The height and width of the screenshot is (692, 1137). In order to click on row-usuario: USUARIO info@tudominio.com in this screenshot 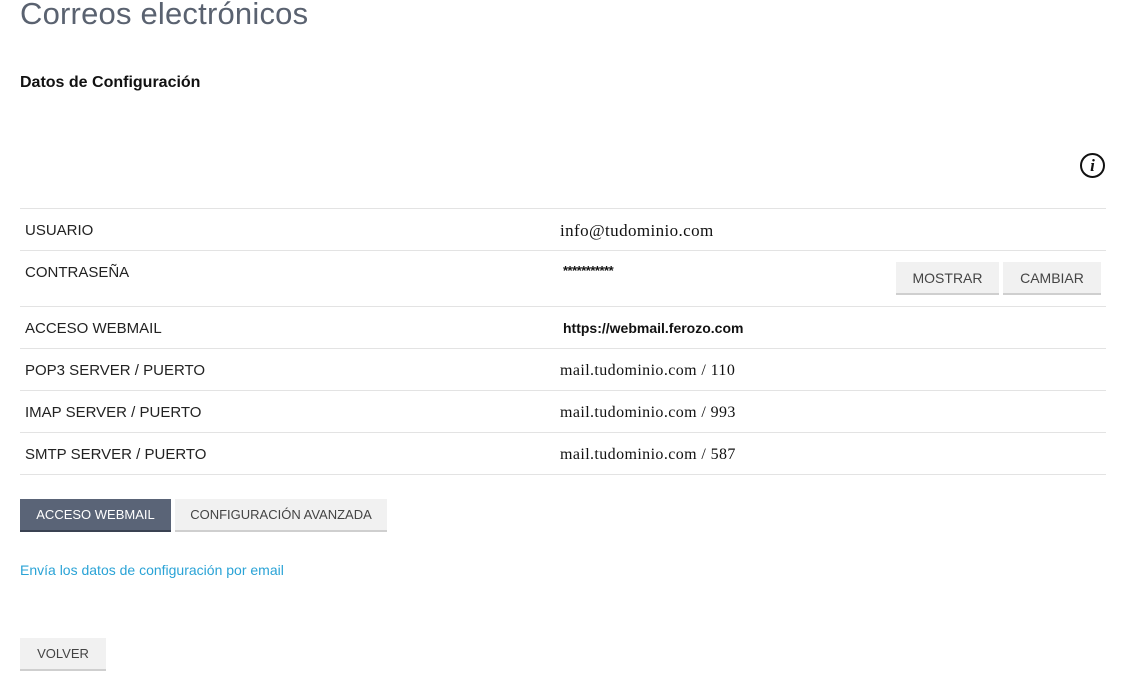, I will do `click(563, 230)`.